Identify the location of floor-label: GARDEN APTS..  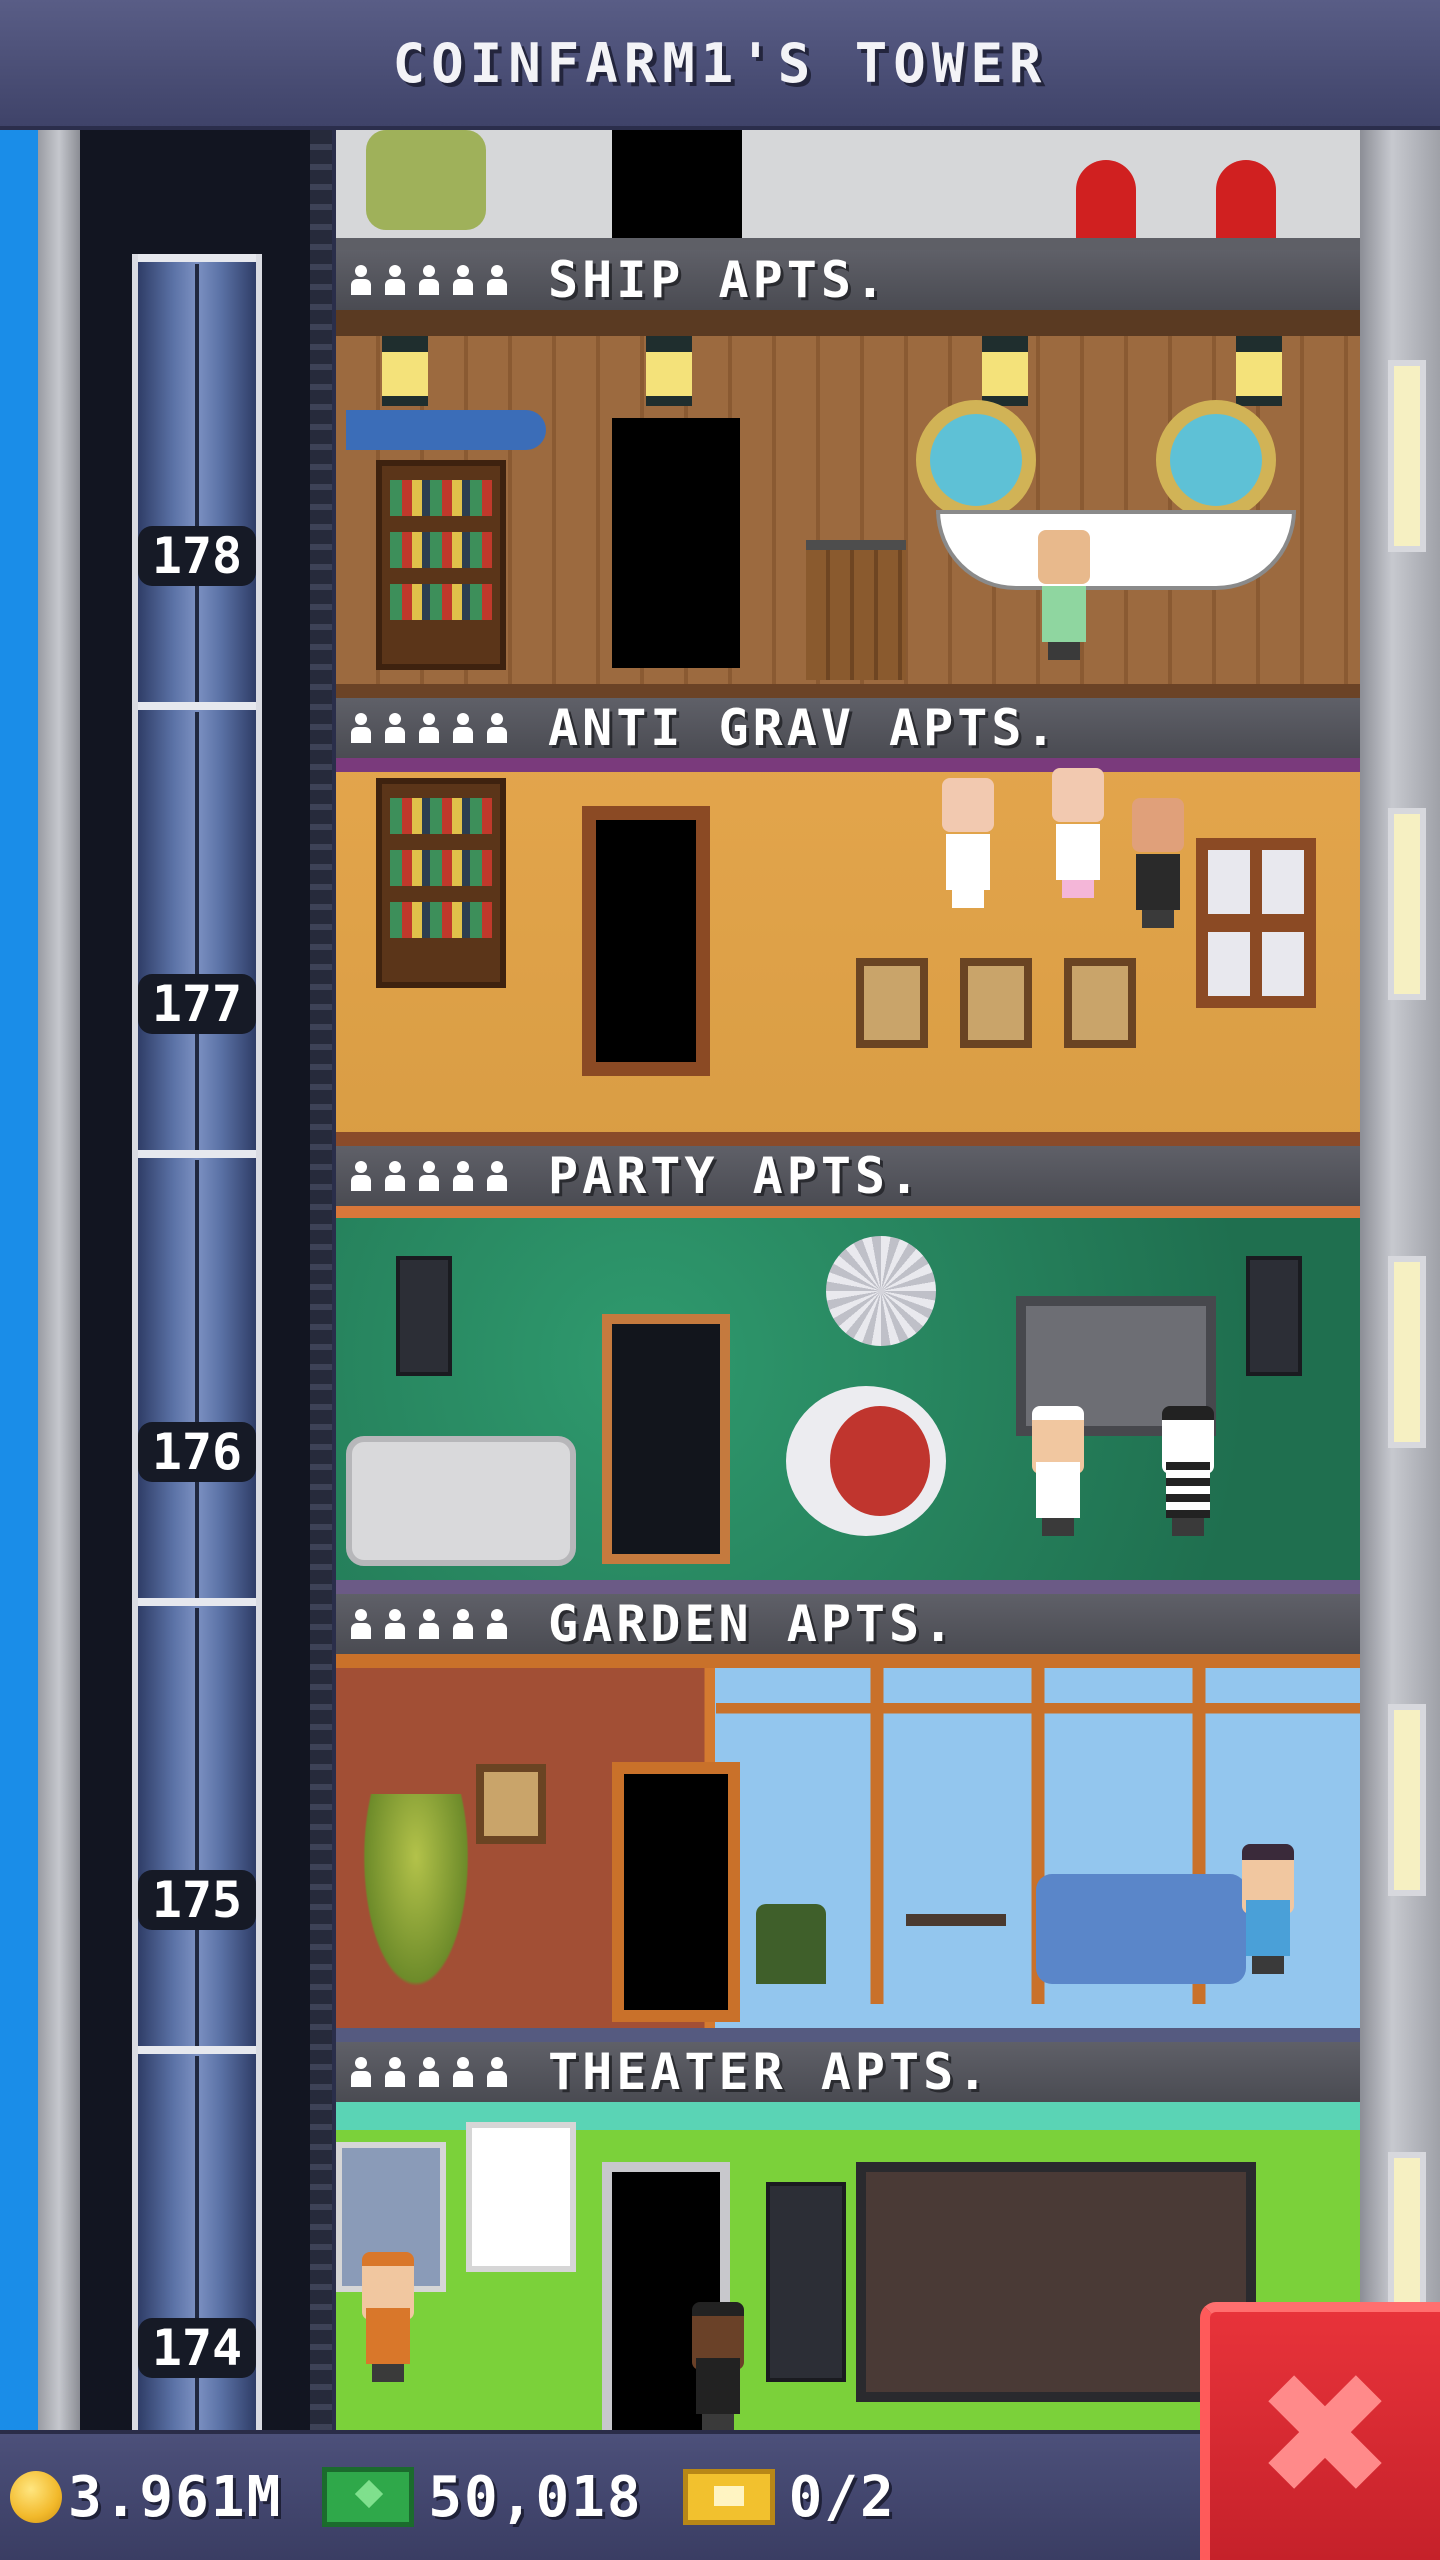
(848, 1624).